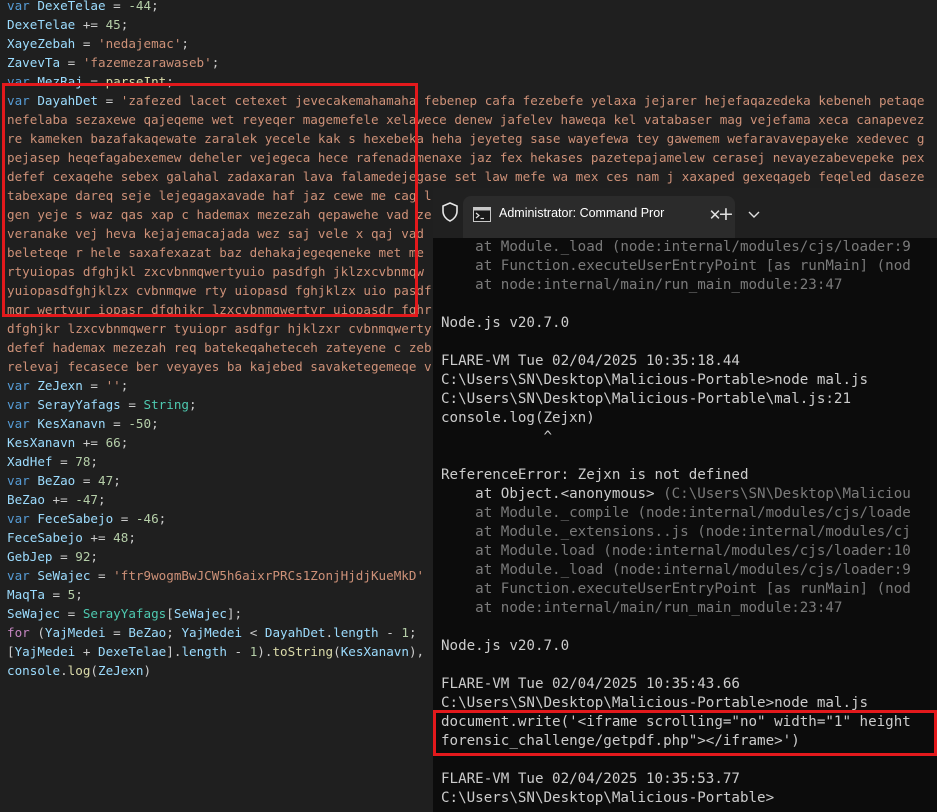  Describe the element at coordinates (37, 632) in the screenshot. I see `code-token: (` at that location.